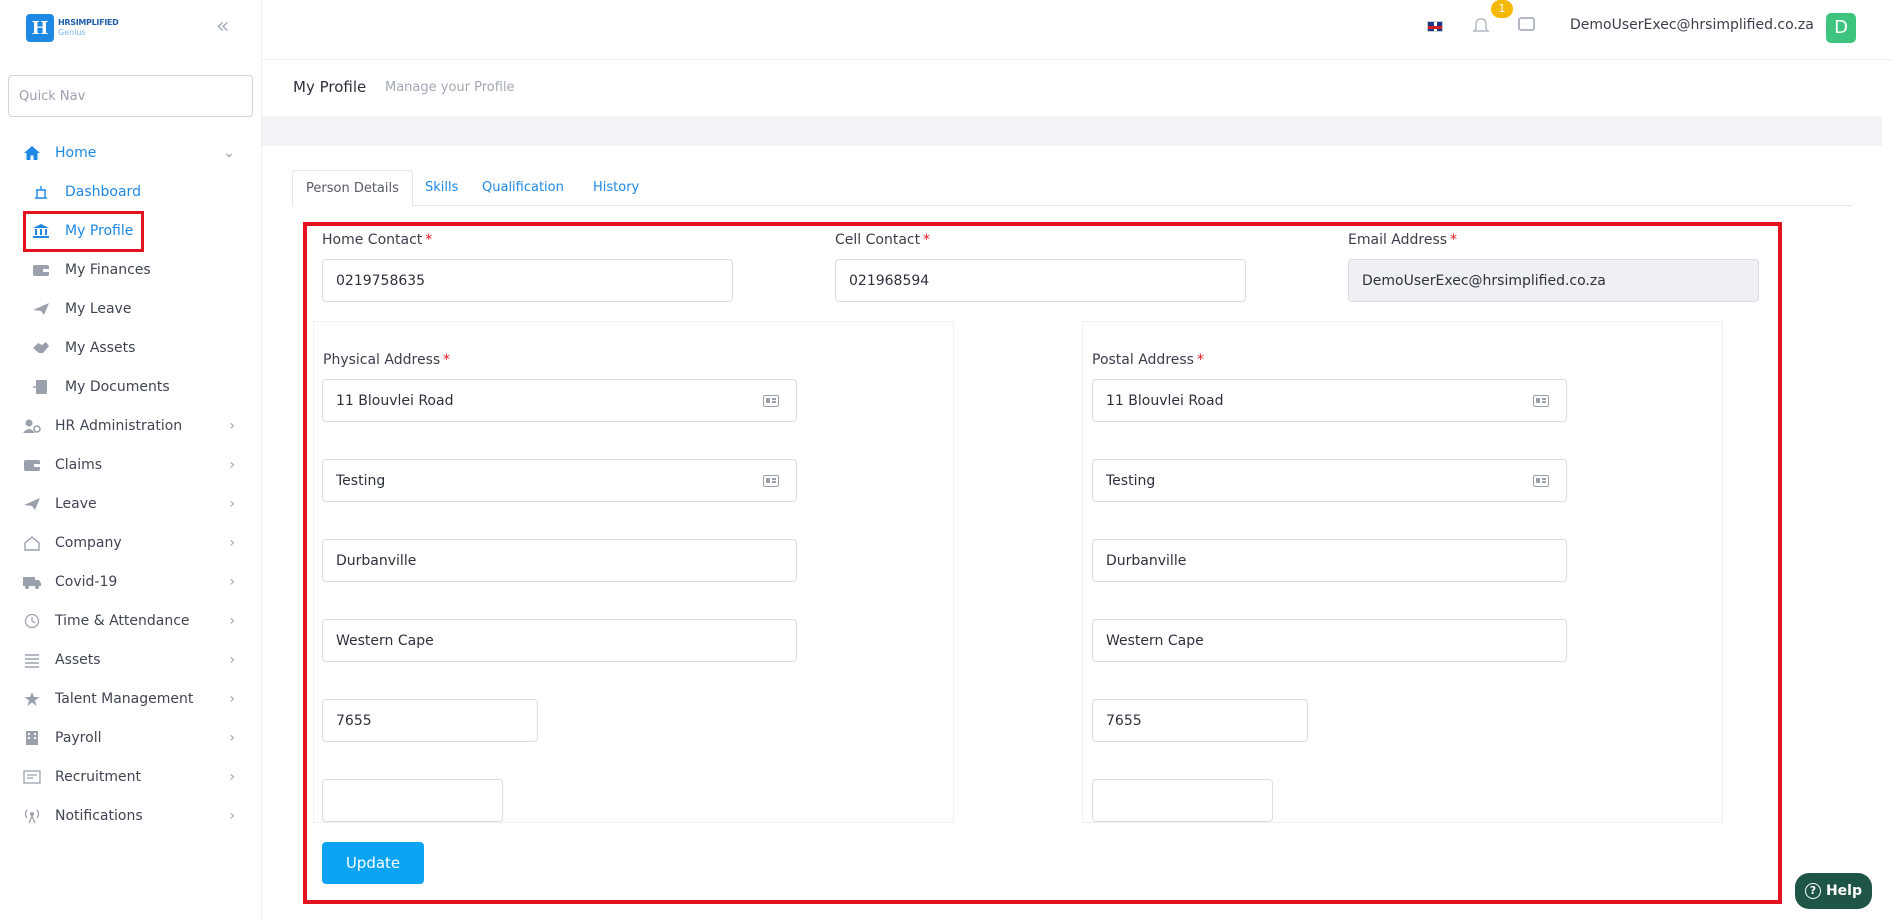 This screenshot has width=1893, height=920. Describe the element at coordinates (32, 738) in the screenshot. I see `building-icon` at that location.